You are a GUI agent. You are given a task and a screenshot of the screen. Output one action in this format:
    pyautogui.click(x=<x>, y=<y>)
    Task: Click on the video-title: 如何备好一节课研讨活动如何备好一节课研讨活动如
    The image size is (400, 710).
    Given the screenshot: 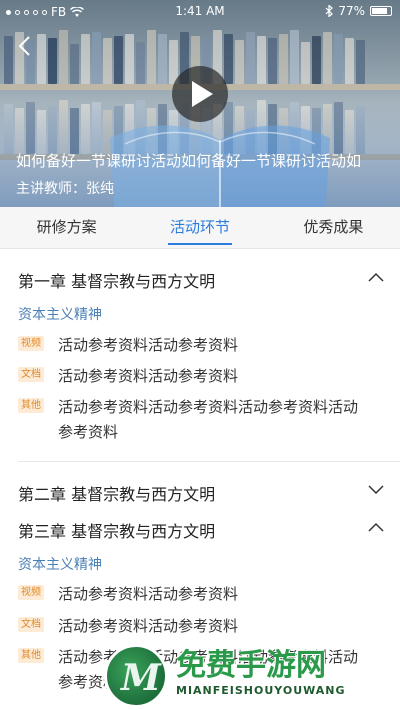 What is the action you would take?
    pyautogui.click(x=189, y=161)
    